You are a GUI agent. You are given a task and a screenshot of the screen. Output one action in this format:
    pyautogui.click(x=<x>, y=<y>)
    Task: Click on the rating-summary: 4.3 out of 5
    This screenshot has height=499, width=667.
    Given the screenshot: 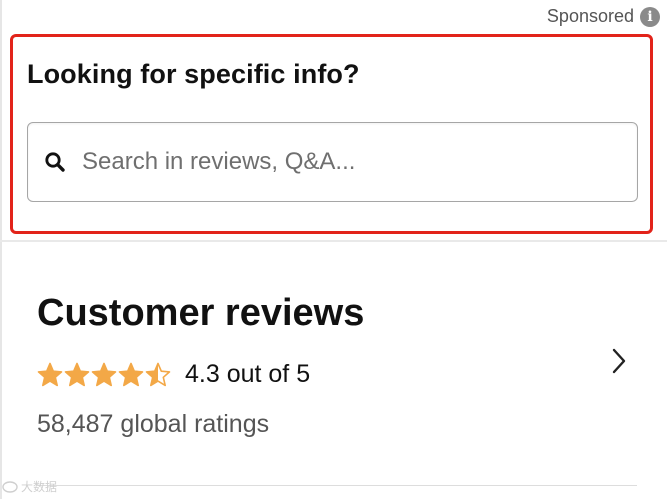 What is the action you would take?
    pyautogui.click(x=173, y=374)
    